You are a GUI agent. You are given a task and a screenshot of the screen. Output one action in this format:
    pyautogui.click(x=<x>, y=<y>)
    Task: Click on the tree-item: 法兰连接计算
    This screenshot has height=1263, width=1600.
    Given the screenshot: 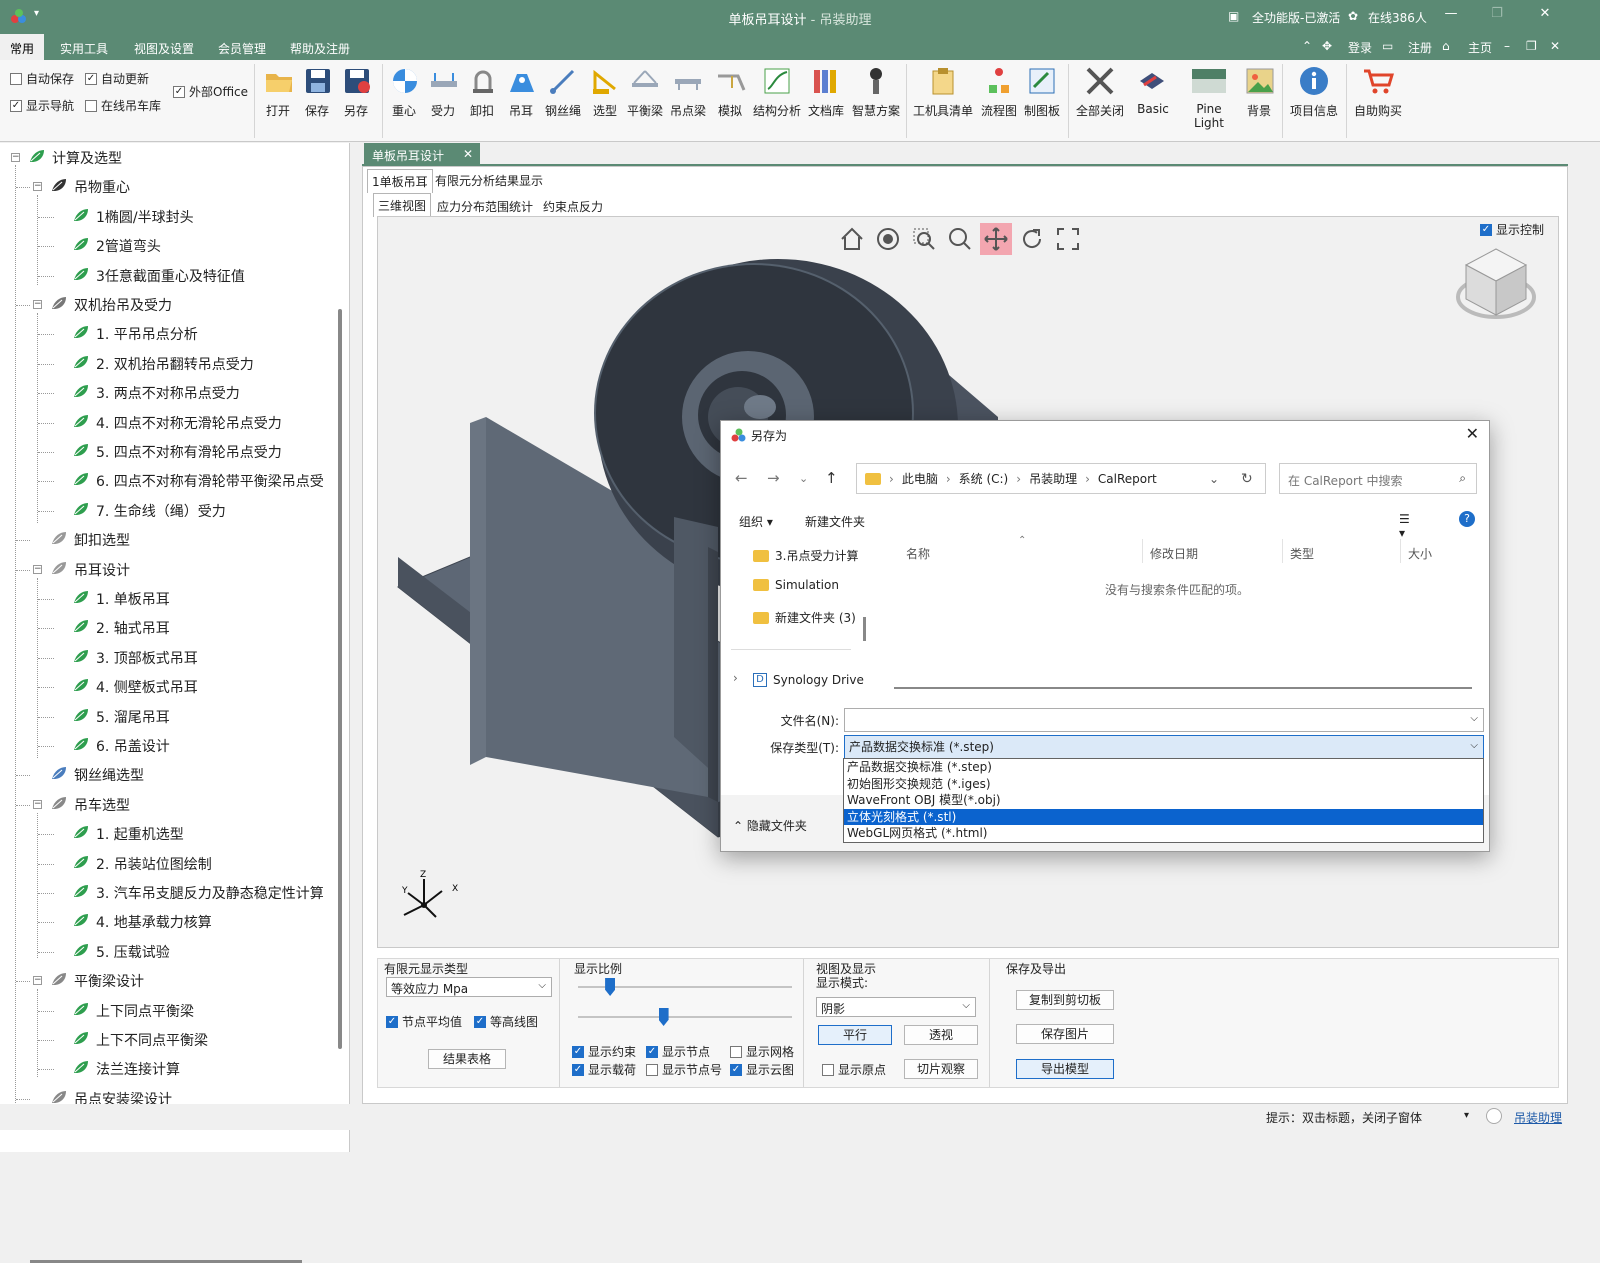 What is the action you would take?
    pyautogui.click(x=126, y=1069)
    